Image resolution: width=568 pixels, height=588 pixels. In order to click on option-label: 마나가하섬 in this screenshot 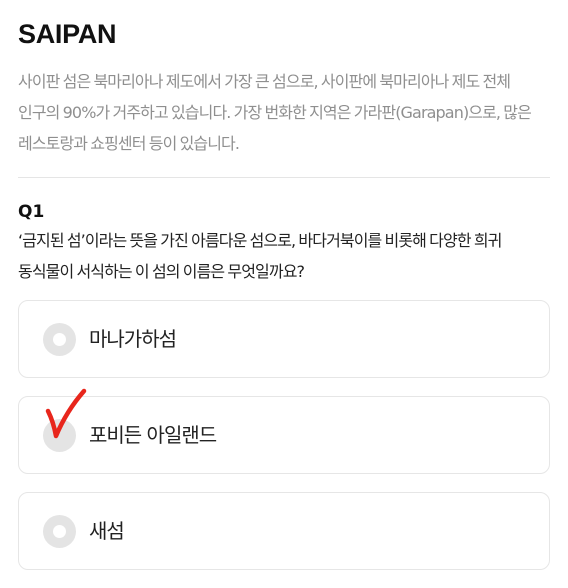, I will do `click(133, 339)`.